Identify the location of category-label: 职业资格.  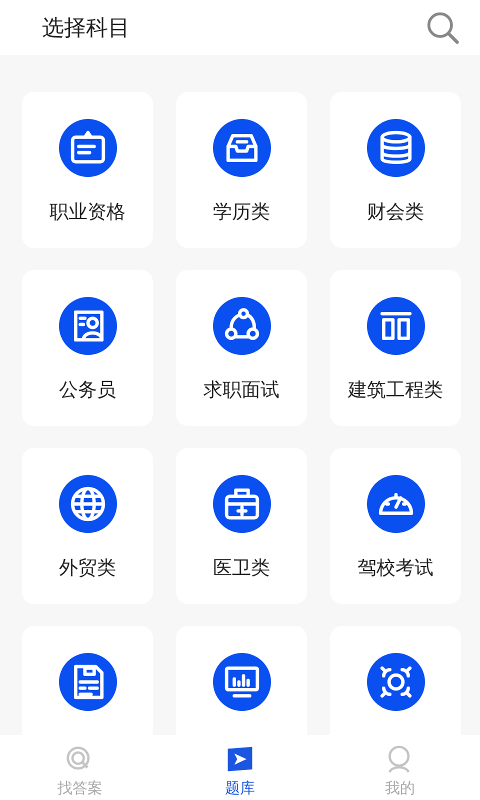
(88, 212).